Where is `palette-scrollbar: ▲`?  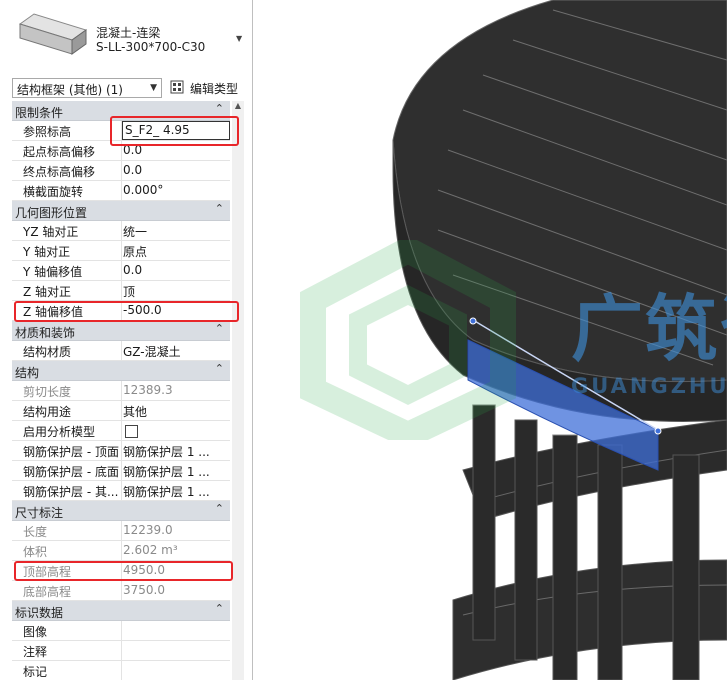 palette-scrollbar: ▲ is located at coordinates (238, 390).